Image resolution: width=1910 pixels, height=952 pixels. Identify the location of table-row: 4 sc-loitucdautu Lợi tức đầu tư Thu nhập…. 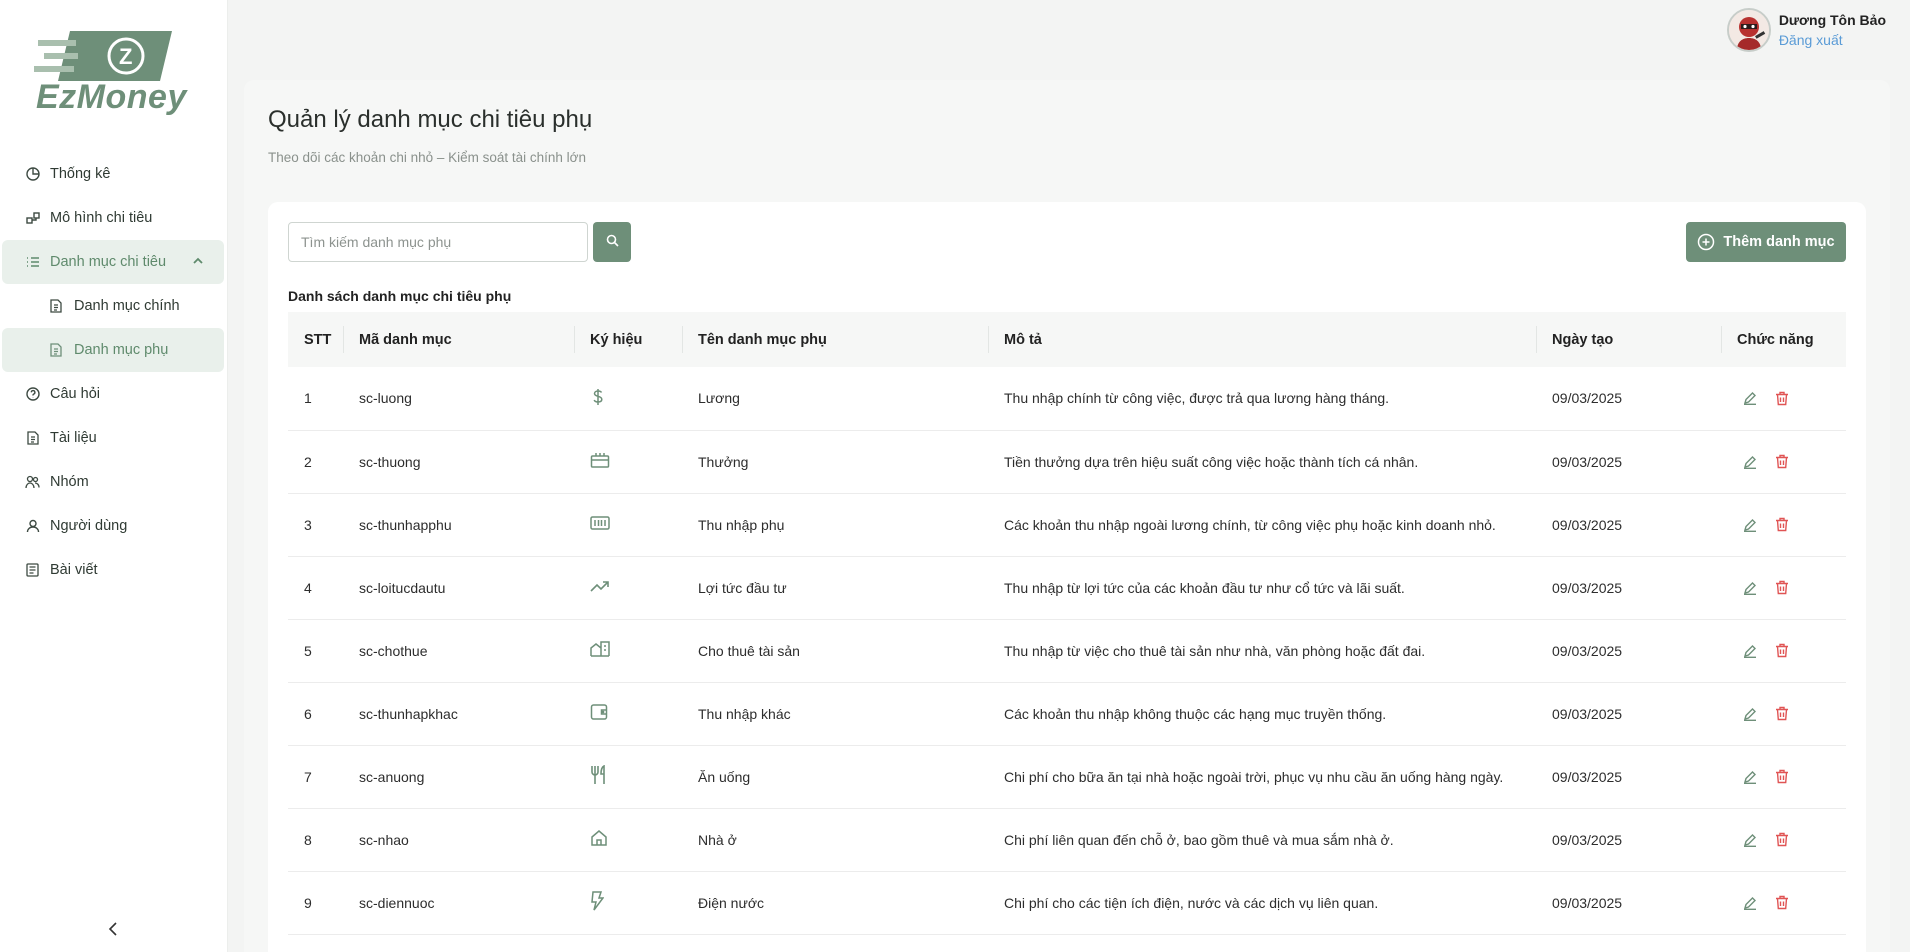
(1067, 587).